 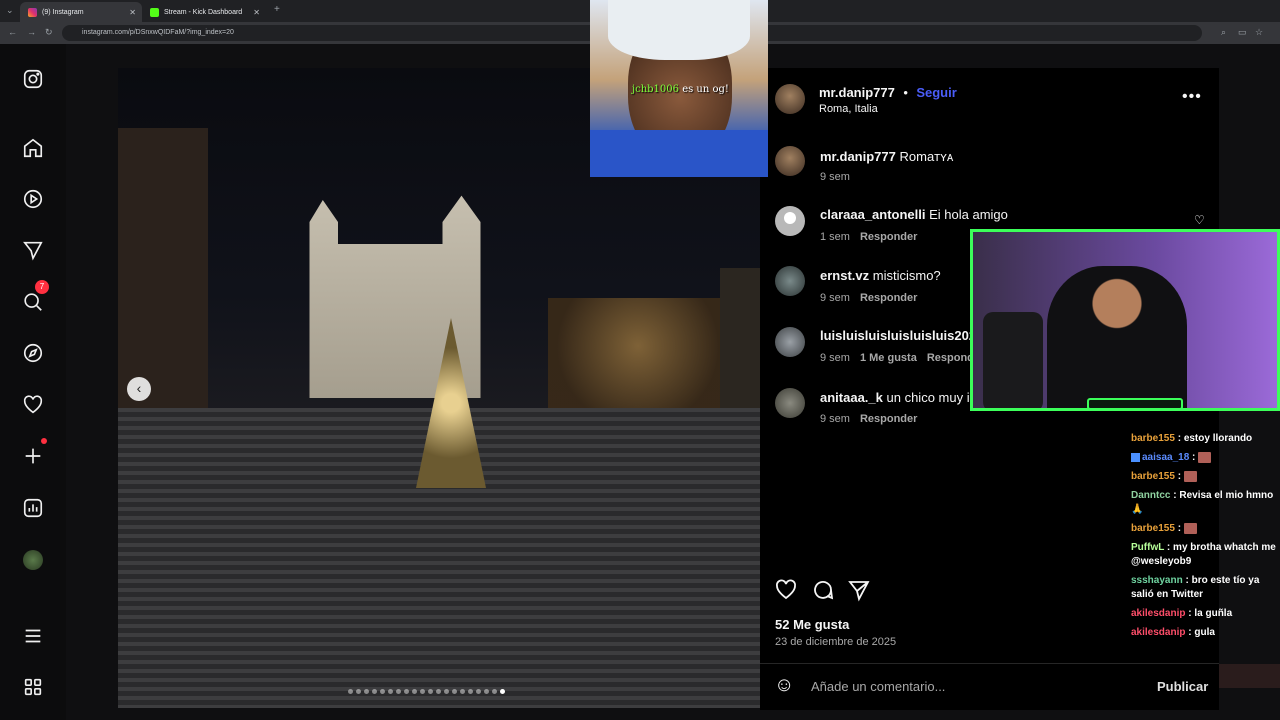 What do you see at coordinates (906, 275) in the screenshot?
I see `comment-text: misticismo?` at bounding box center [906, 275].